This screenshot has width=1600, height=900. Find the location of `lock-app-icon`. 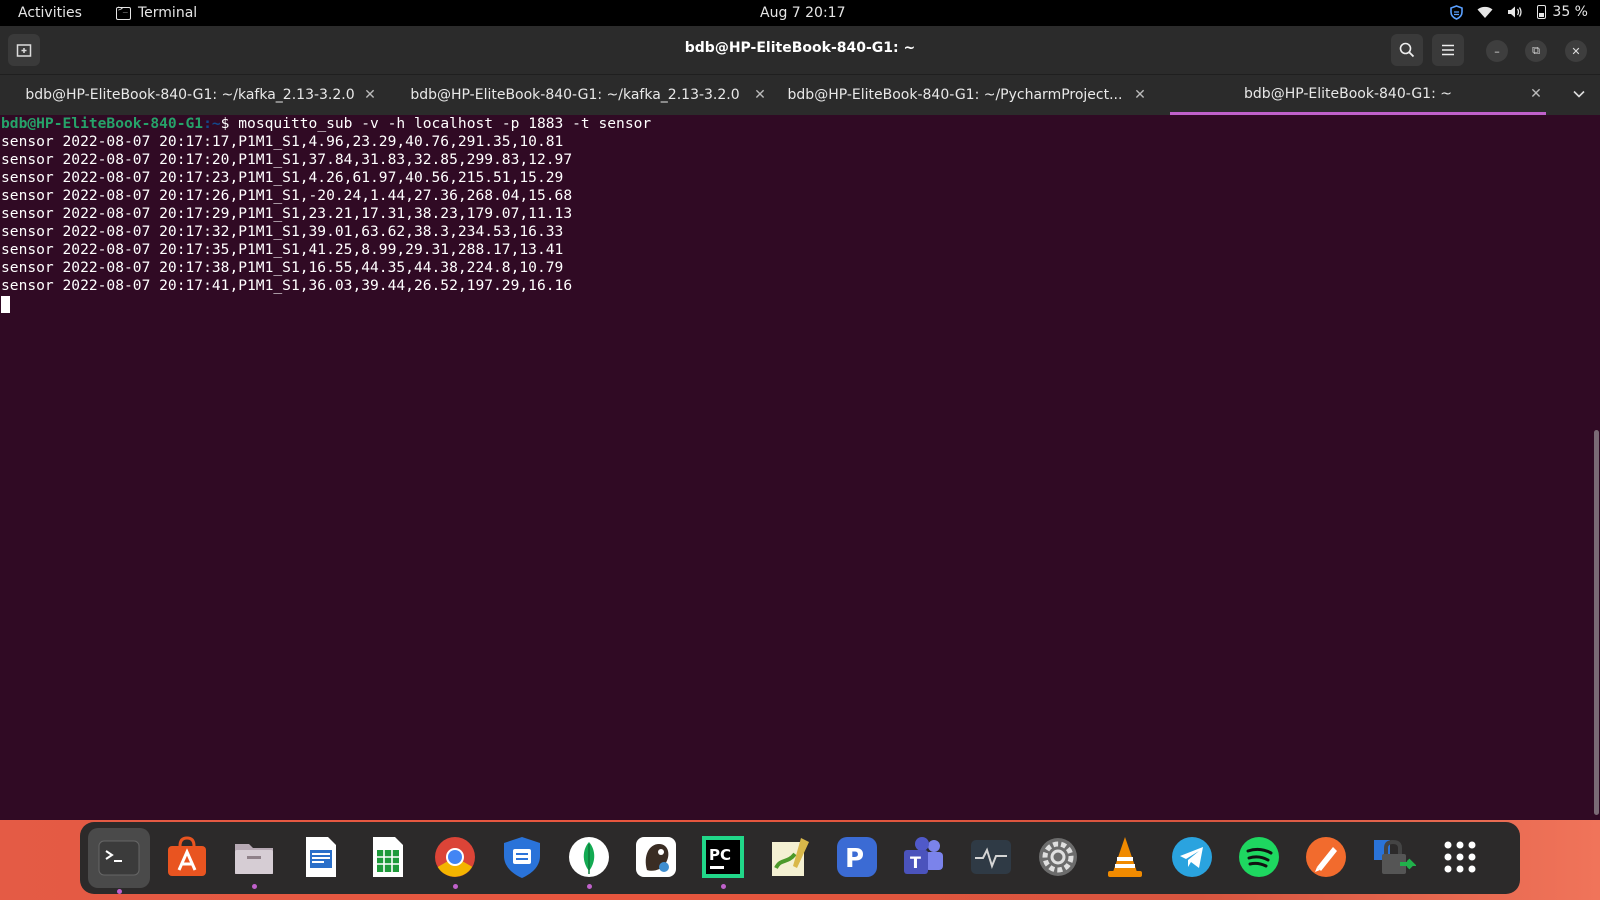

lock-app-icon is located at coordinates (1395, 856).